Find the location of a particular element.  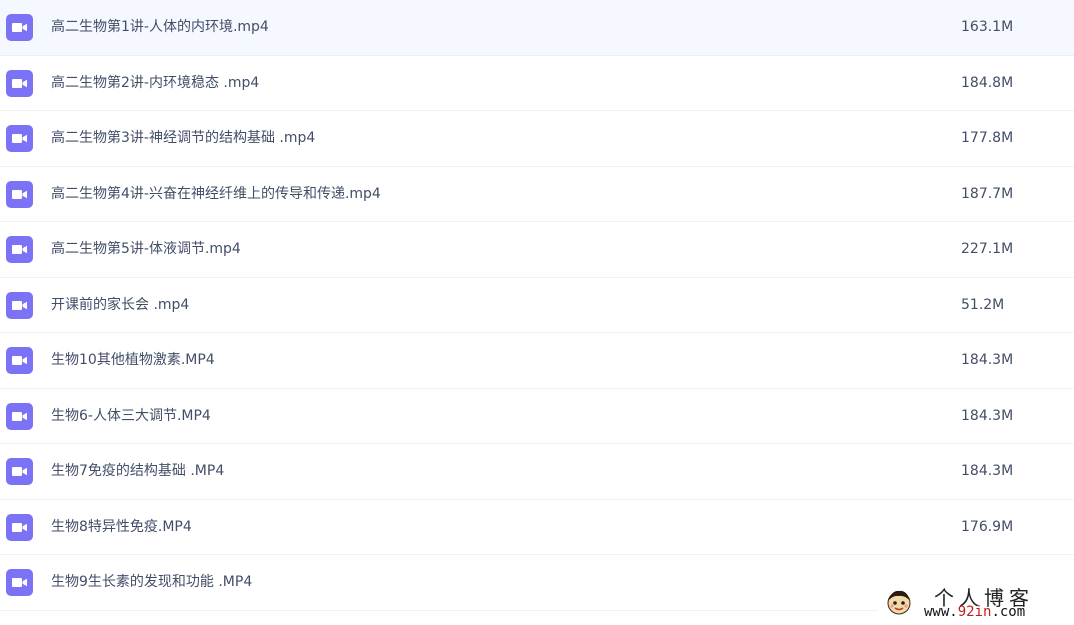

file-name: 高二生物第5讲-体液调节.mp4 is located at coordinates (146, 249).